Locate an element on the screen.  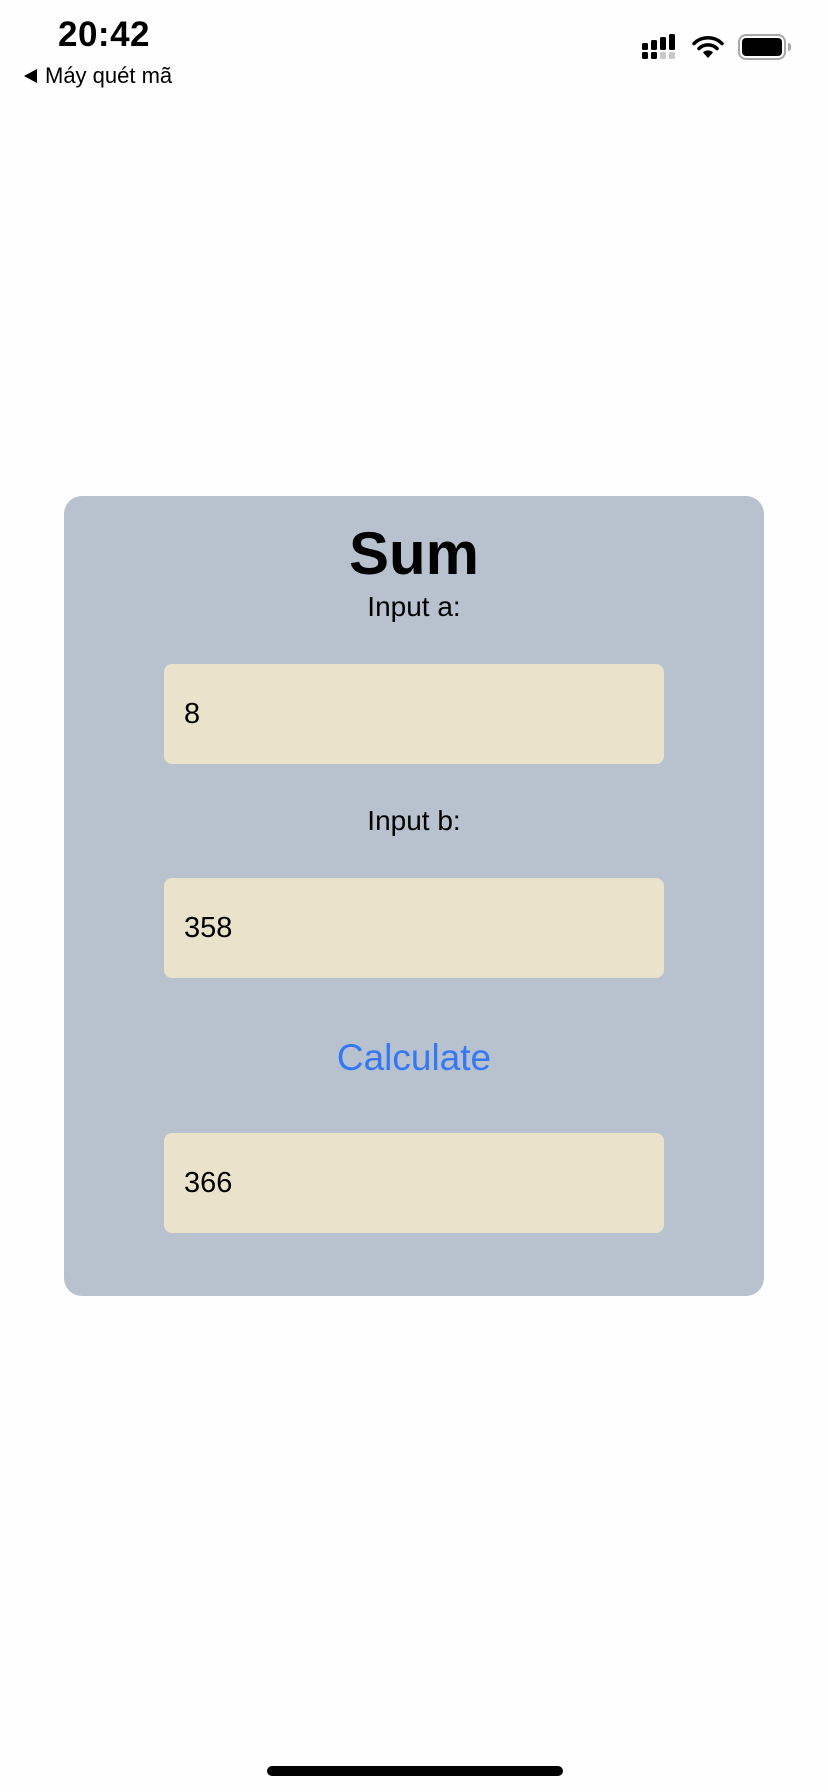
home-indicator is located at coordinates (415, 1771).